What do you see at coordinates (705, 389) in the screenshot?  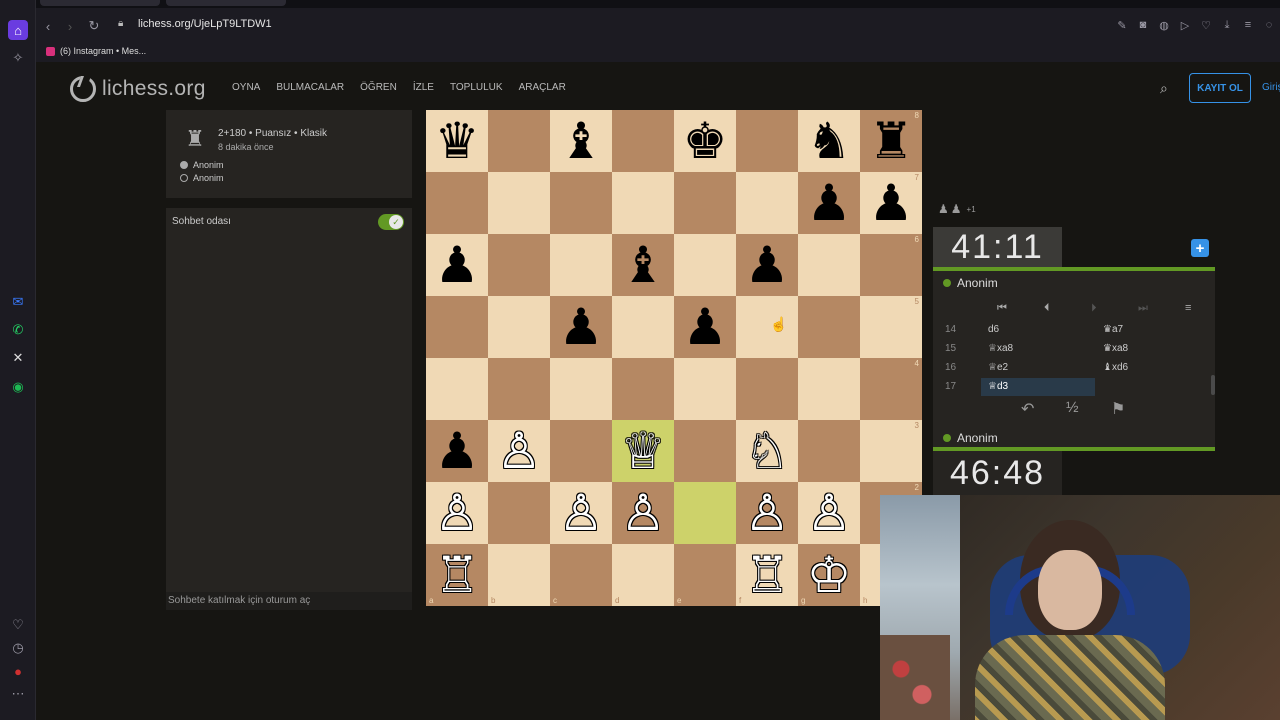 I see `square-e4` at bounding box center [705, 389].